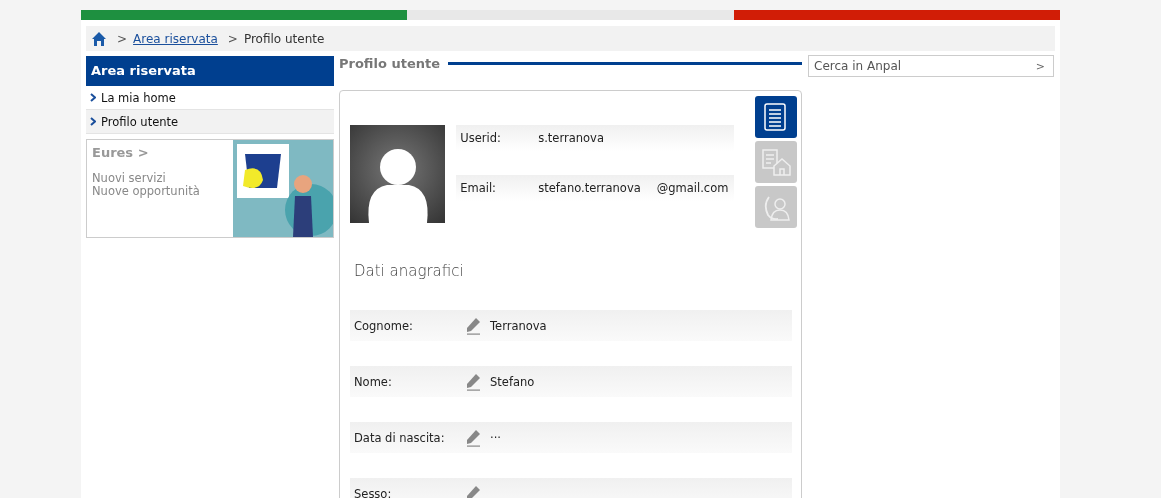 The height and width of the screenshot is (498, 1161). I want to click on field-label: Cognome:, so click(383, 325).